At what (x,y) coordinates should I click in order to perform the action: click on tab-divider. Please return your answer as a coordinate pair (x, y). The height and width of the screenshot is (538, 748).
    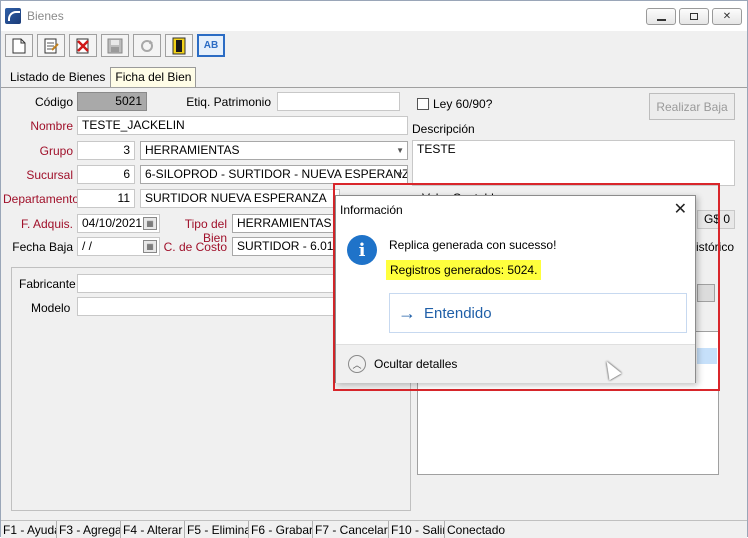
    Looking at the image, I should click on (374, 87).